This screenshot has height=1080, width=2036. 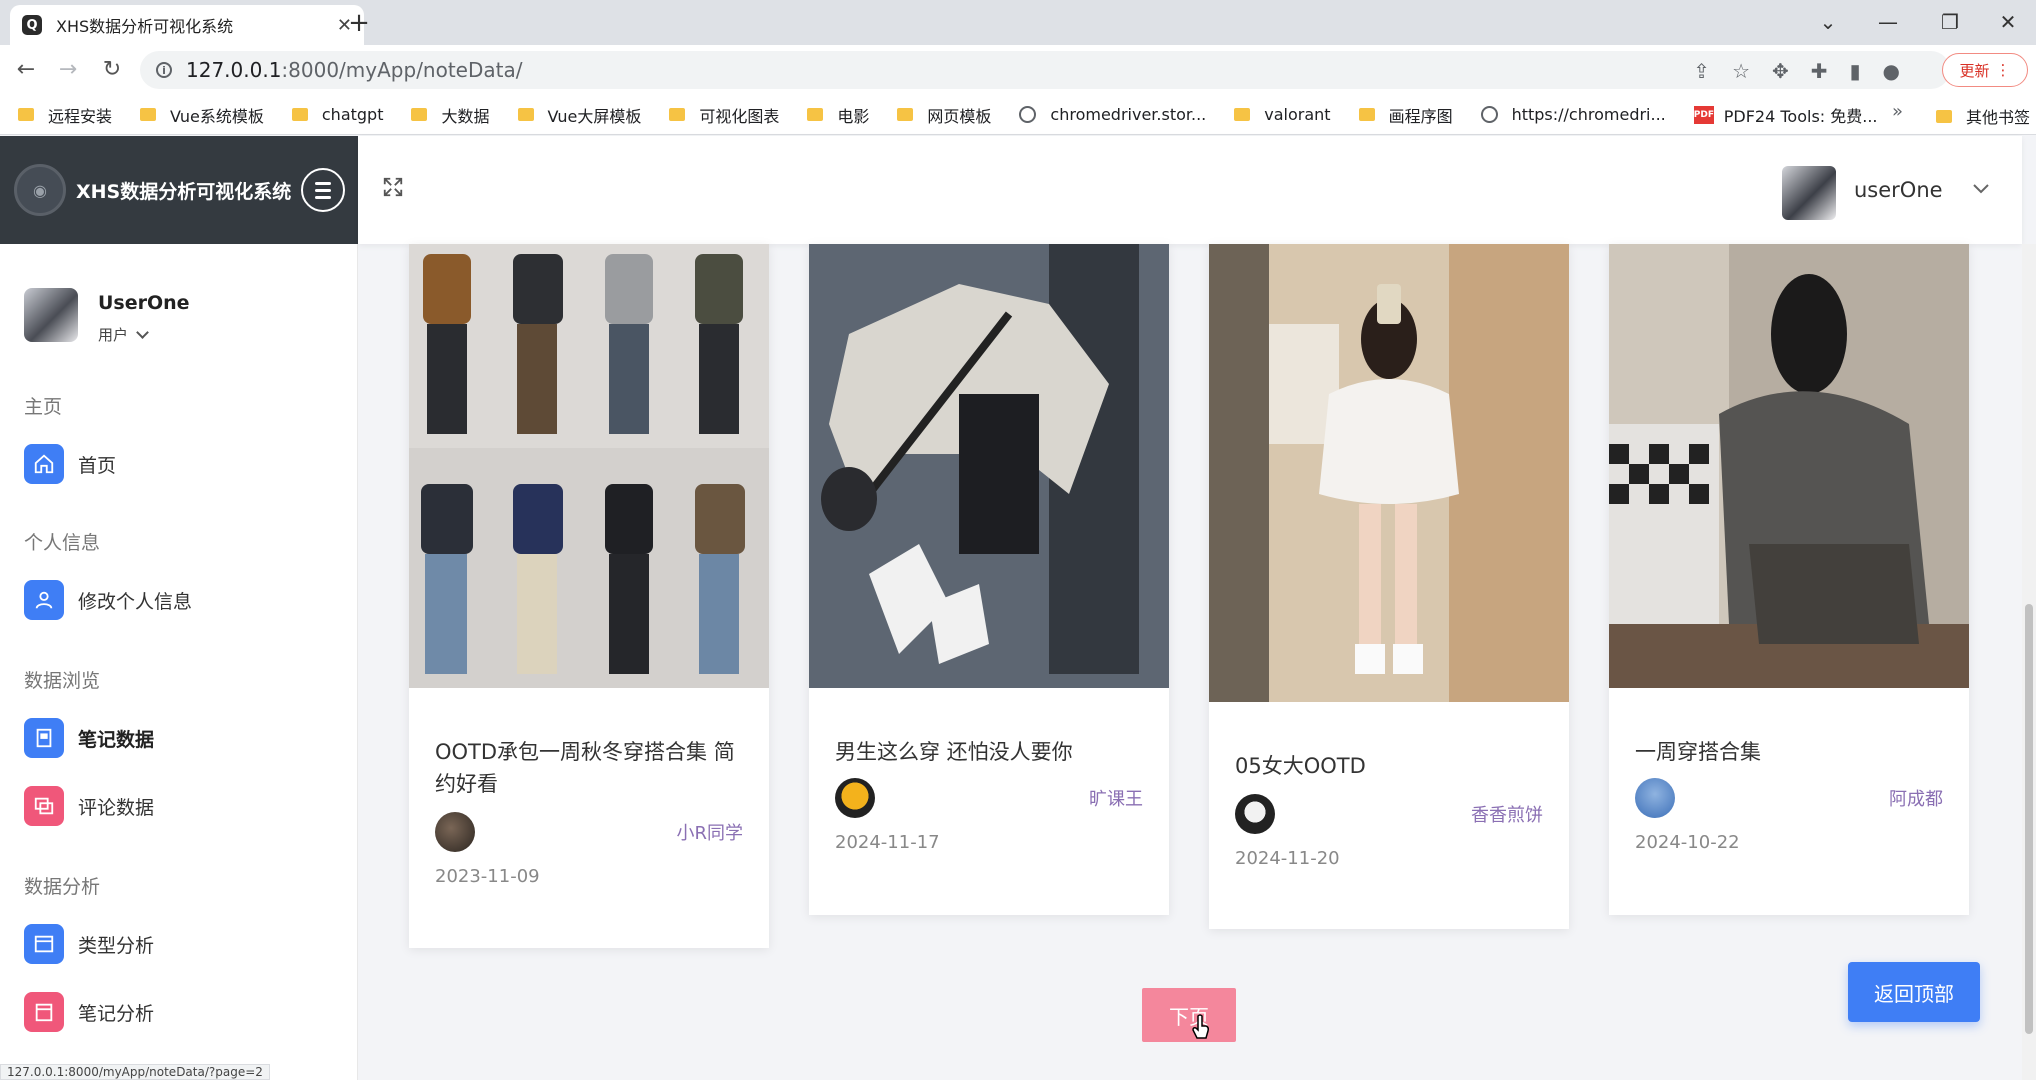 I want to click on author-name: 香香煎饼, so click(x=1507, y=814).